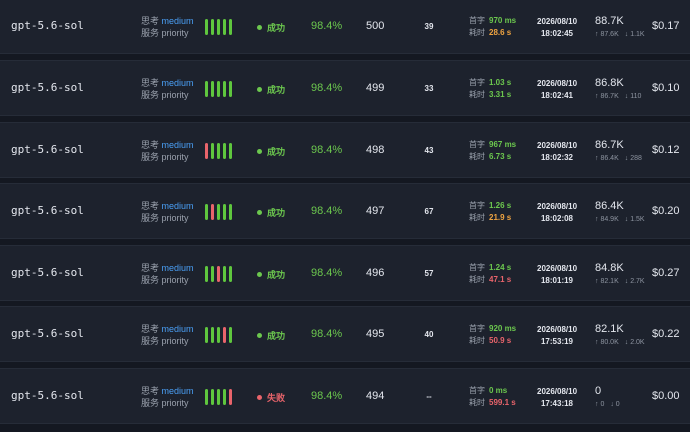 This screenshot has height=432, width=690. I want to click on request-id: 499, so click(375, 88).